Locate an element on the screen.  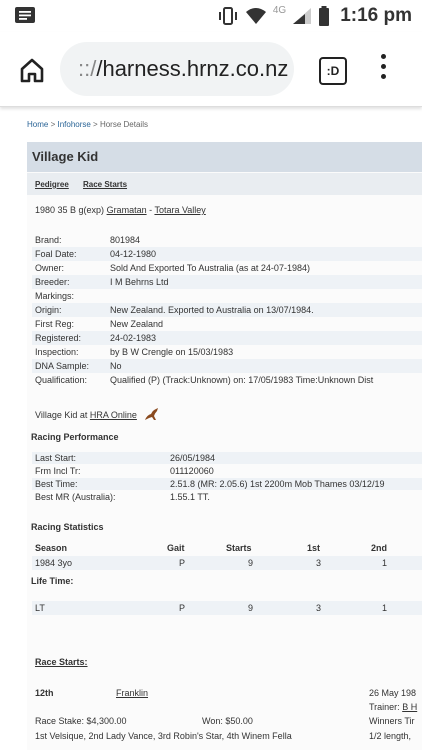
race-track-link: Franklin is located at coordinates (132, 693).